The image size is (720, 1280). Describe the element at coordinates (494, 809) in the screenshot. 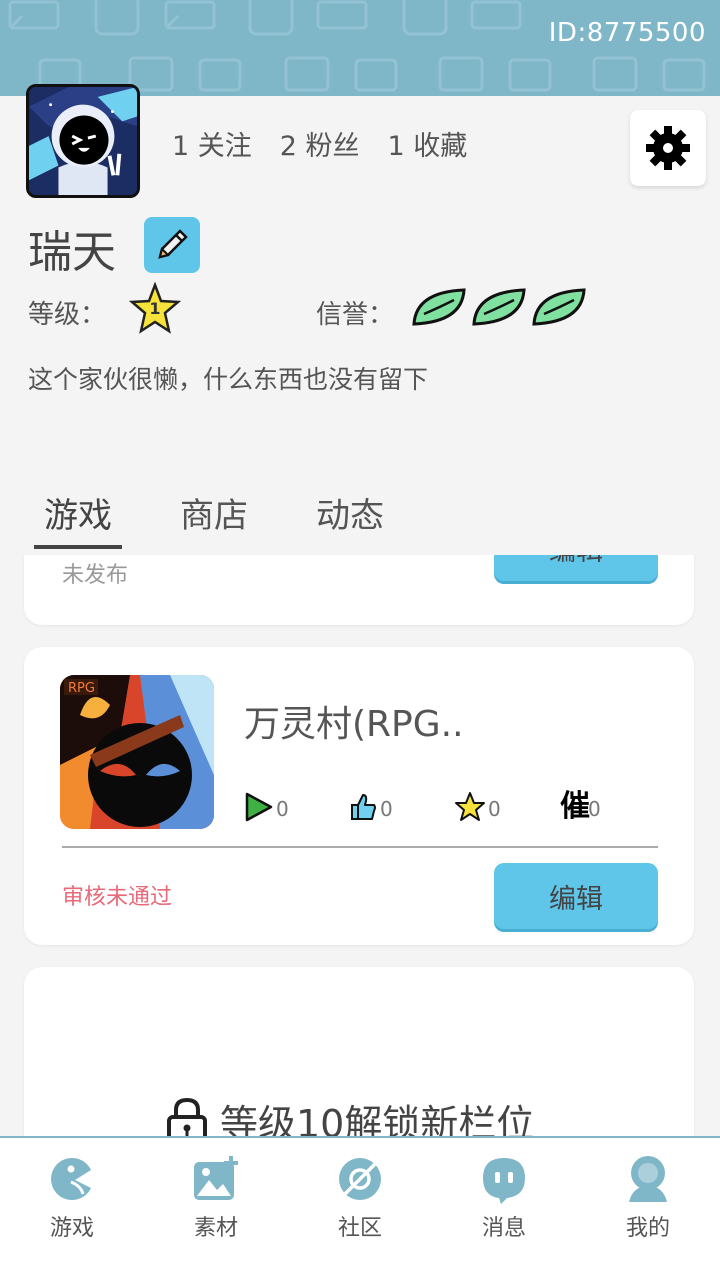

I see `stars-count: 0` at that location.